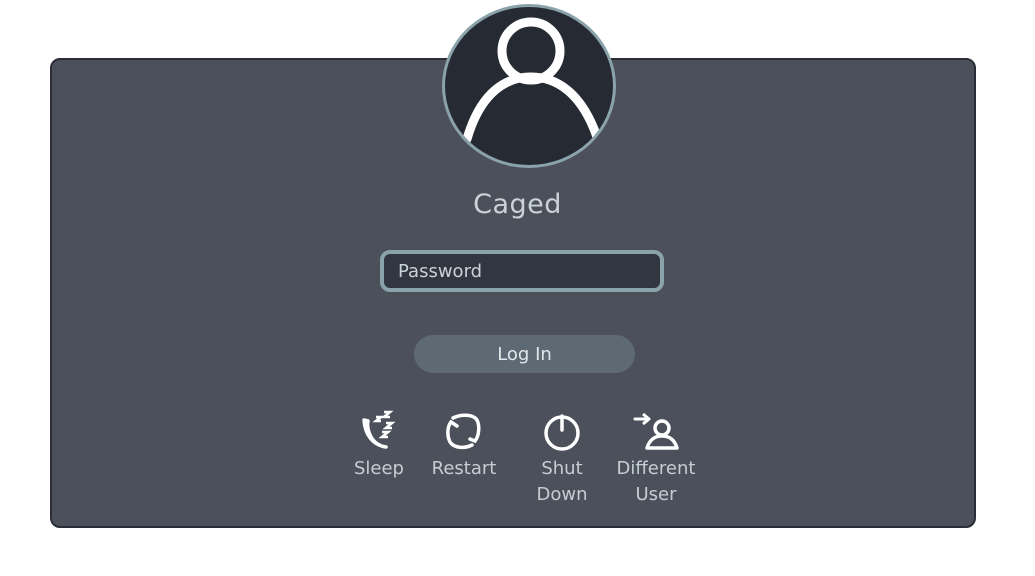 The height and width of the screenshot is (576, 1035). What do you see at coordinates (464, 468) in the screenshot?
I see `restart-label: Restart` at bounding box center [464, 468].